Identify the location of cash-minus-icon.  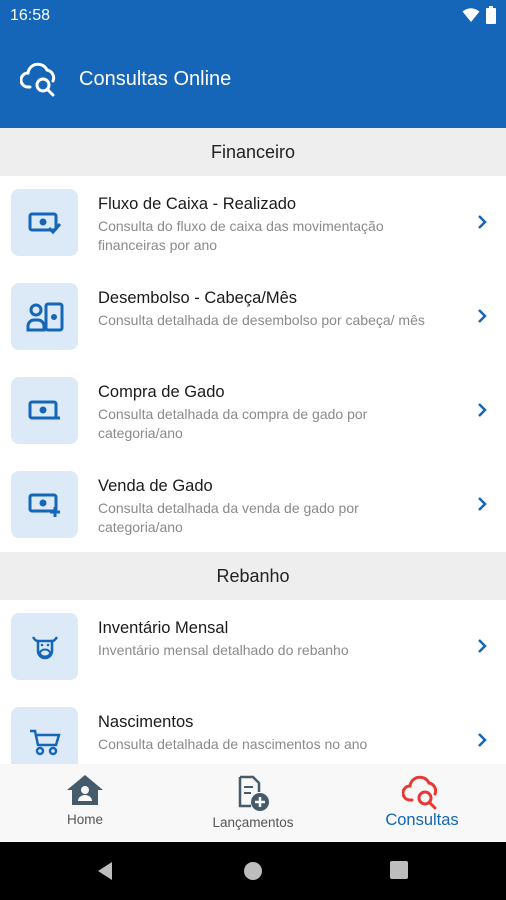
(44, 410).